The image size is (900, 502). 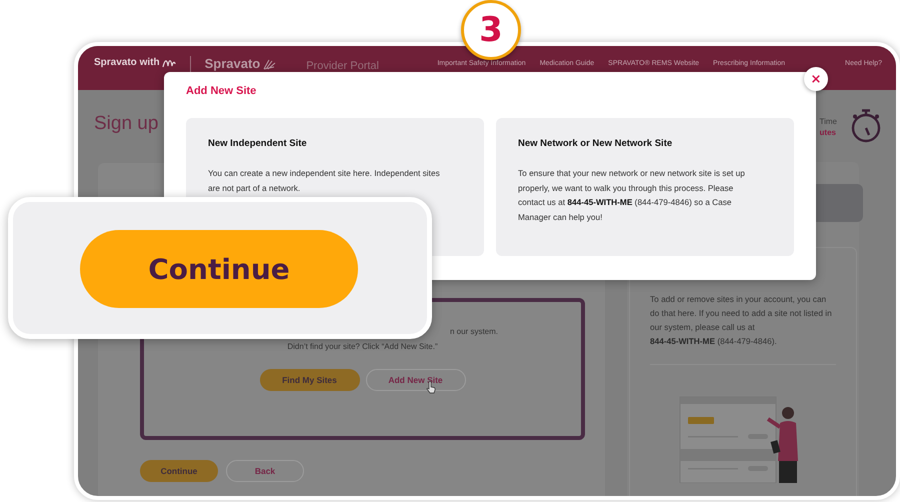 What do you see at coordinates (232, 64) in the screenshot?
I see `brand-name: Spravato` at bounding box center [232, 64].